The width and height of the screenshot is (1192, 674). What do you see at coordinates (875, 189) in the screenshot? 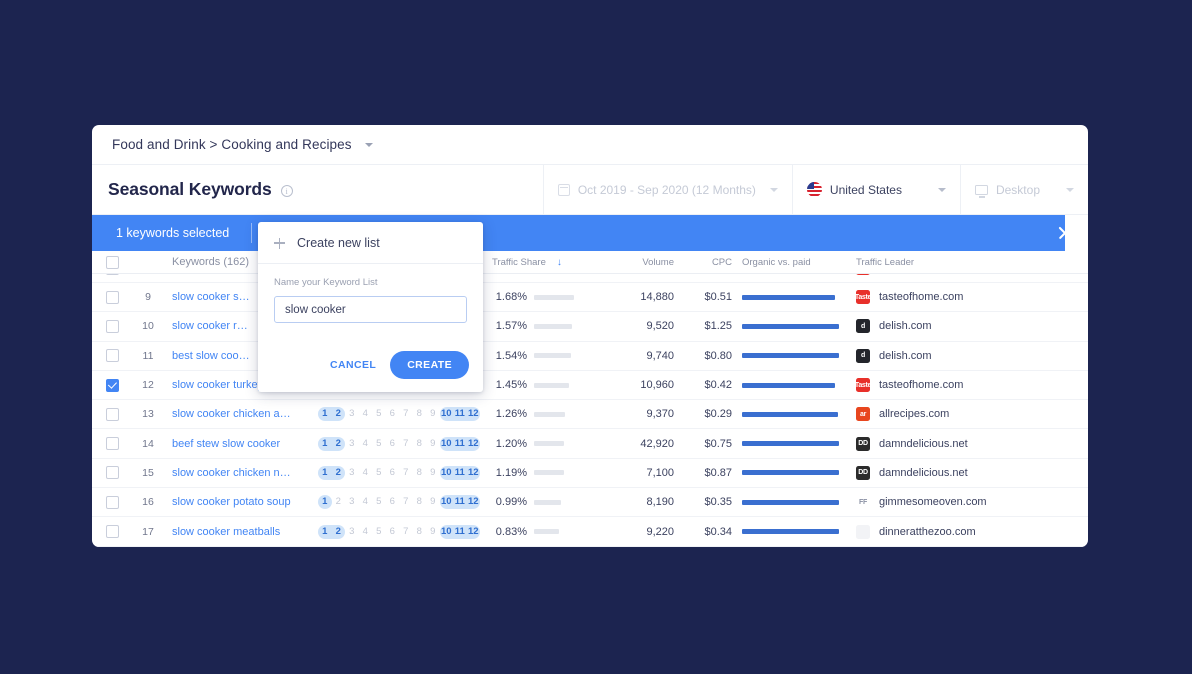
I see `country-selector: United States` at bounding box center [875, 189].